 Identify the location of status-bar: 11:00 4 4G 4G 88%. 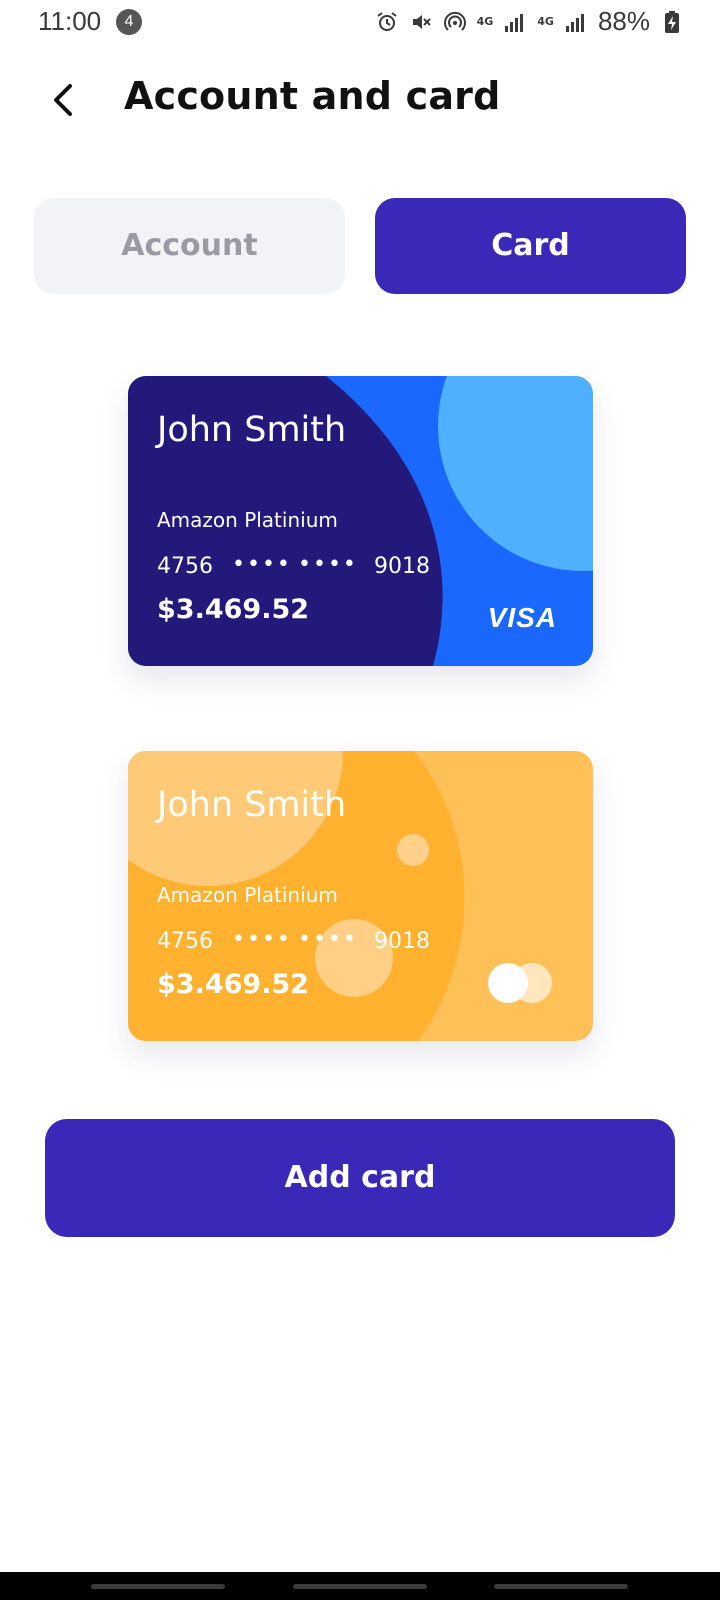
(360, 22).